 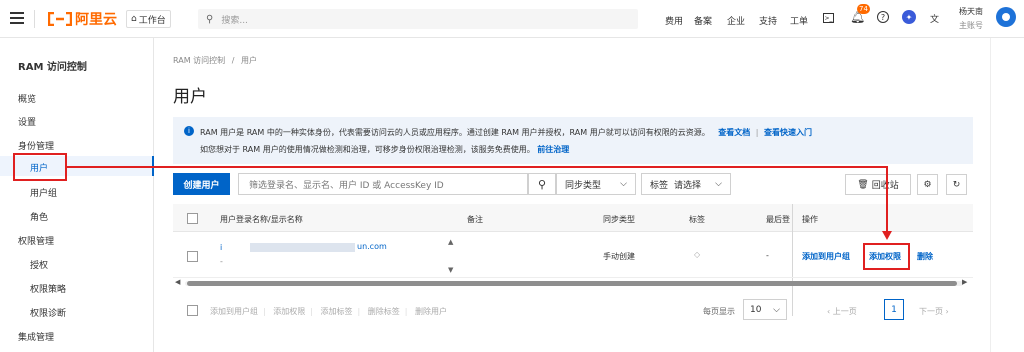 I want to click on user-login-prefix: i, so click(x=221, y=247).